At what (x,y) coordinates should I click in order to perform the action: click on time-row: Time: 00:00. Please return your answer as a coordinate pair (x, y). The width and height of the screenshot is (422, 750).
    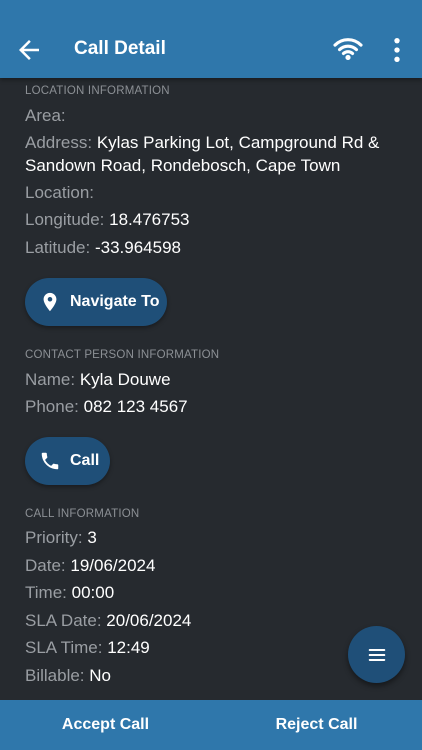
    Looking at the image, I should click on (215, 592).